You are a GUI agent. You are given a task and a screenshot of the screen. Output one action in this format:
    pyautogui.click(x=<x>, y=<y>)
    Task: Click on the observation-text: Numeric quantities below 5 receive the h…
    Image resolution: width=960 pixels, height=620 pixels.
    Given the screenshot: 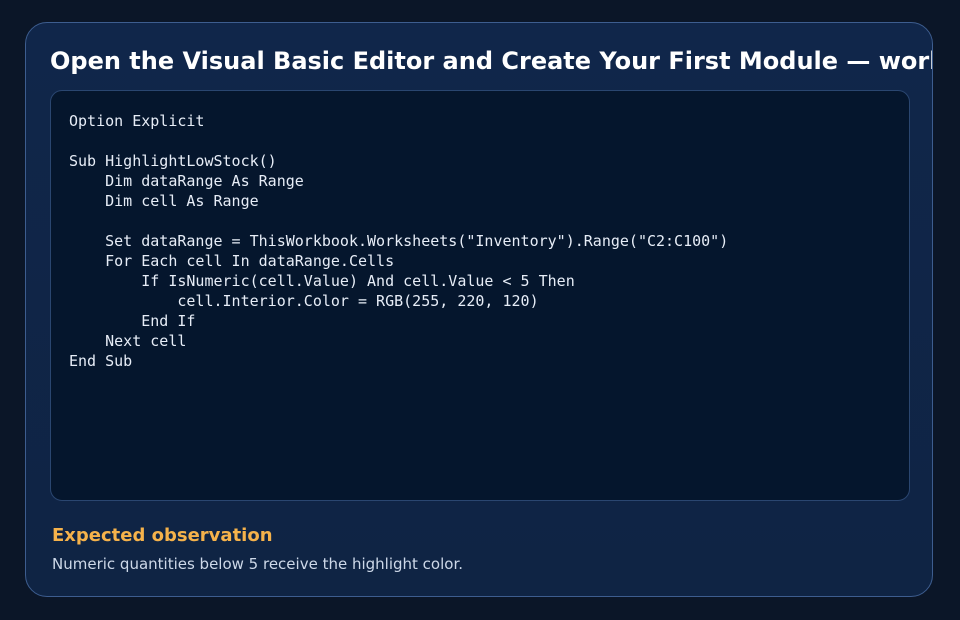 What is the action you would take?
    pyautogui.click(x=258, y=564)
    